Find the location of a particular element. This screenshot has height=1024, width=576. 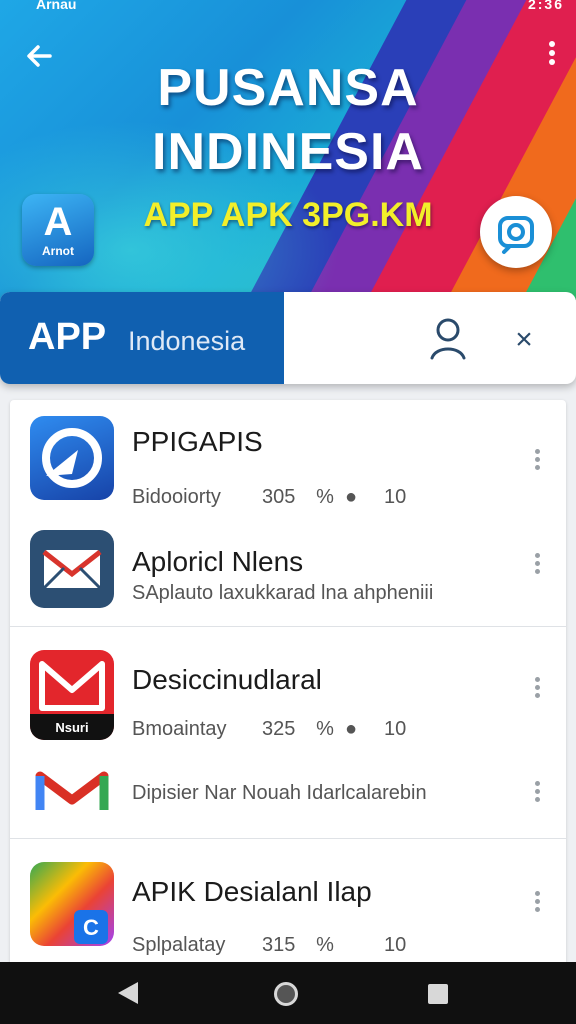

status-time: 2:36 is located at coordinates (545, 6).